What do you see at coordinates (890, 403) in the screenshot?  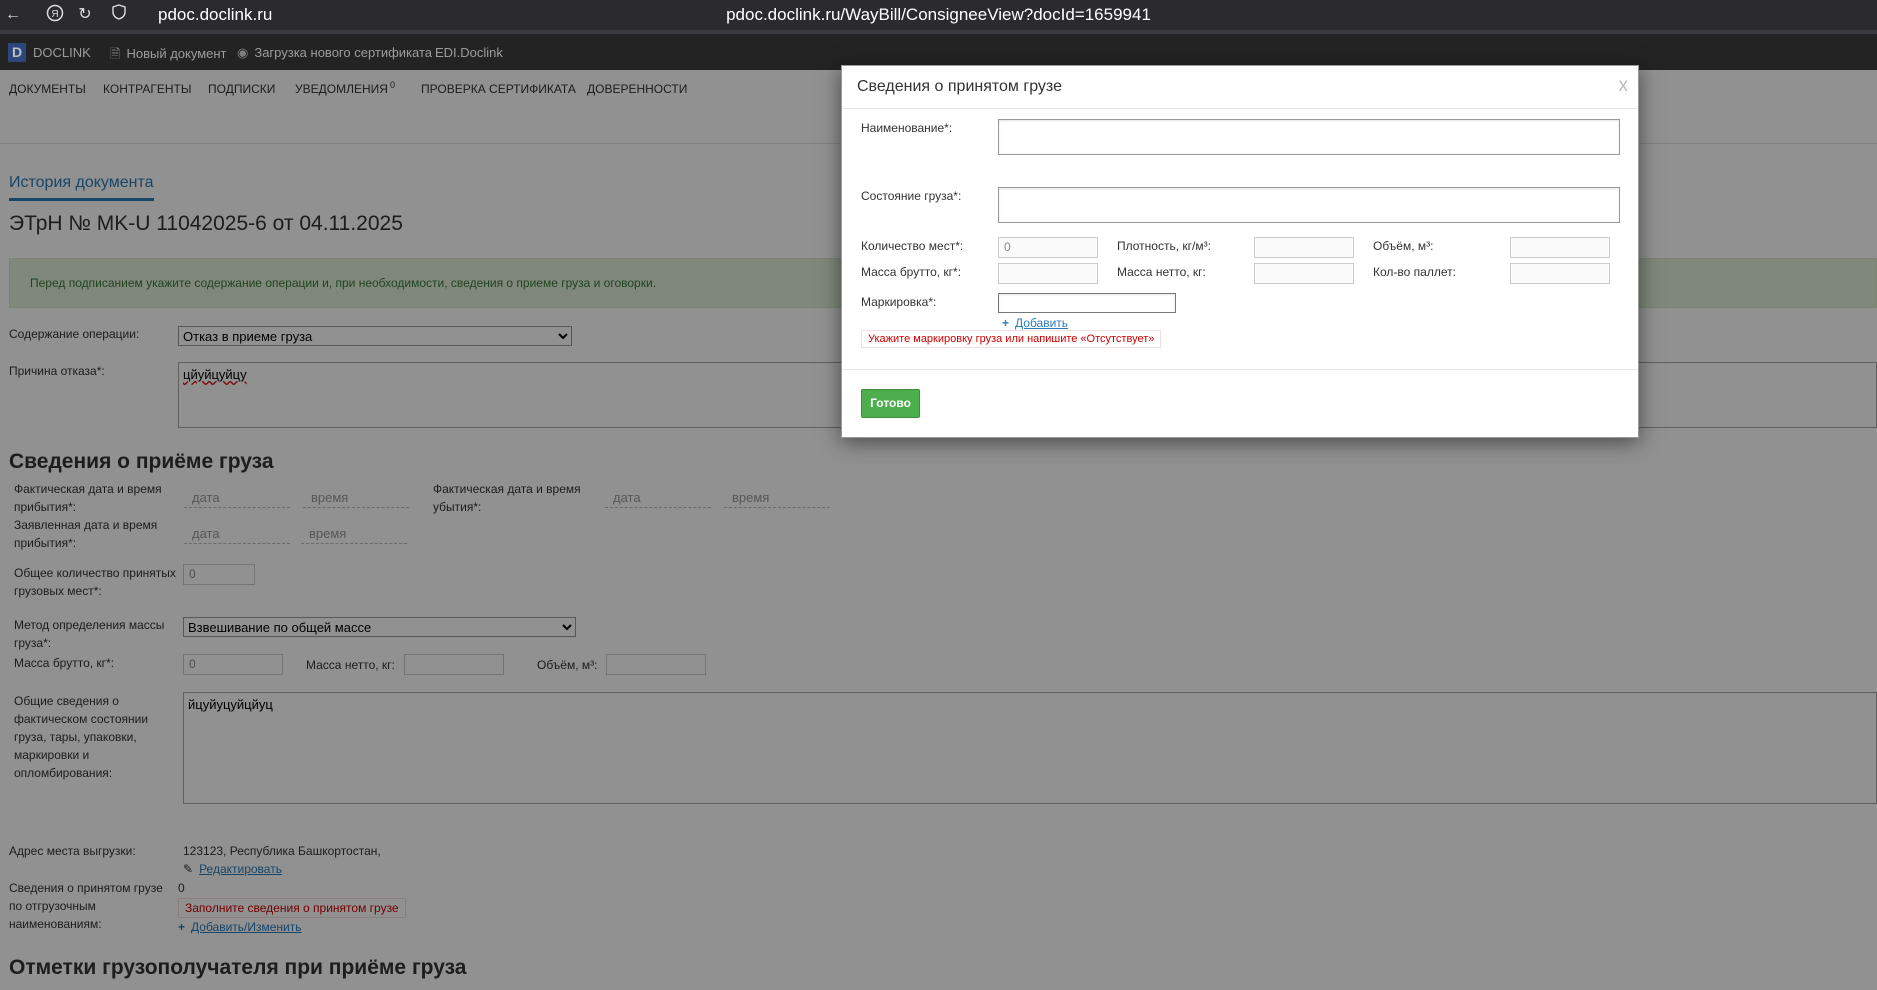 I see `done-button: Готово` at bounding box center [890, 403].